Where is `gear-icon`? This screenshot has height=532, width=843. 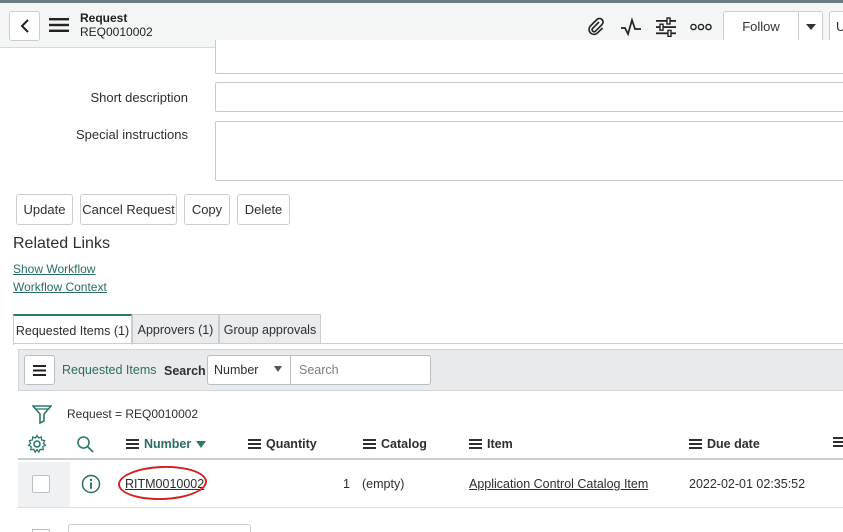 gear-icon is located at coordinates (37, 444).